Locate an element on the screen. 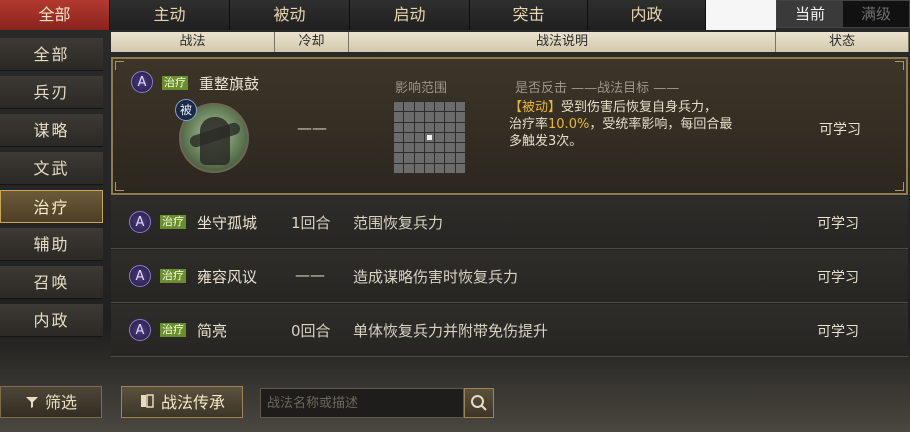  search-button is located at coordinates (479, 403).